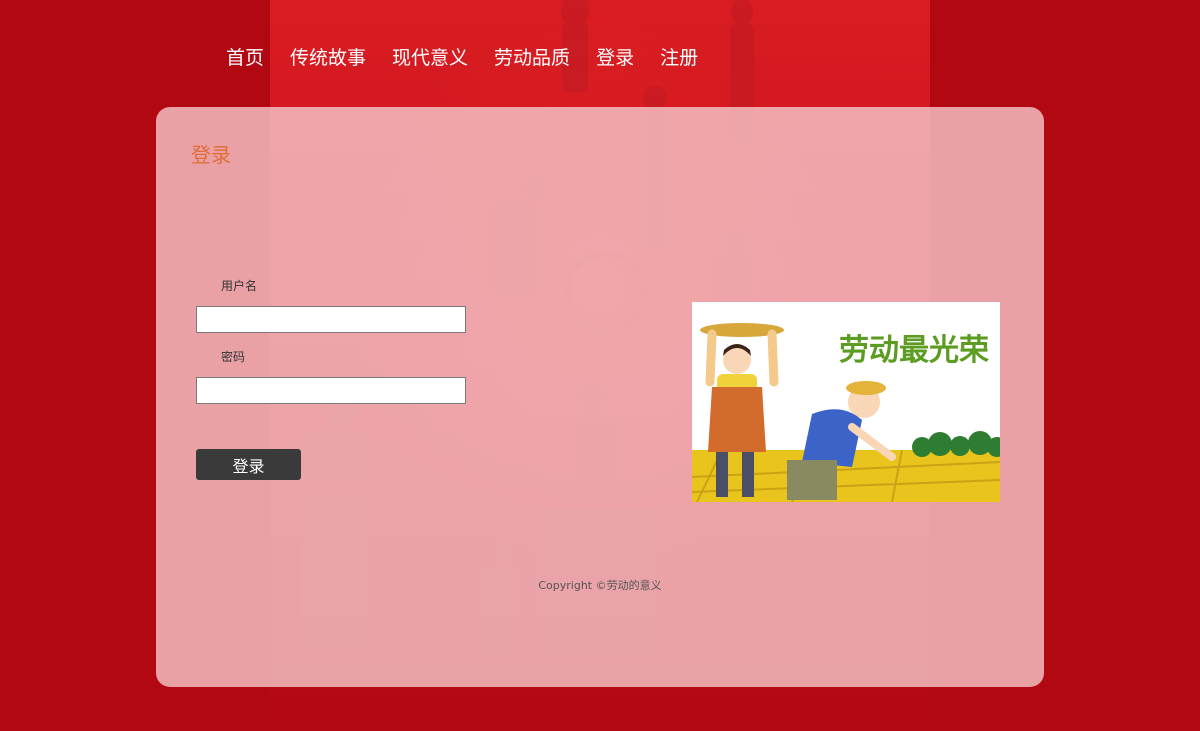 The width and height of the screenshot is (1200, 731). I want to click on nav-item-home: 首页, so click(245, 58).